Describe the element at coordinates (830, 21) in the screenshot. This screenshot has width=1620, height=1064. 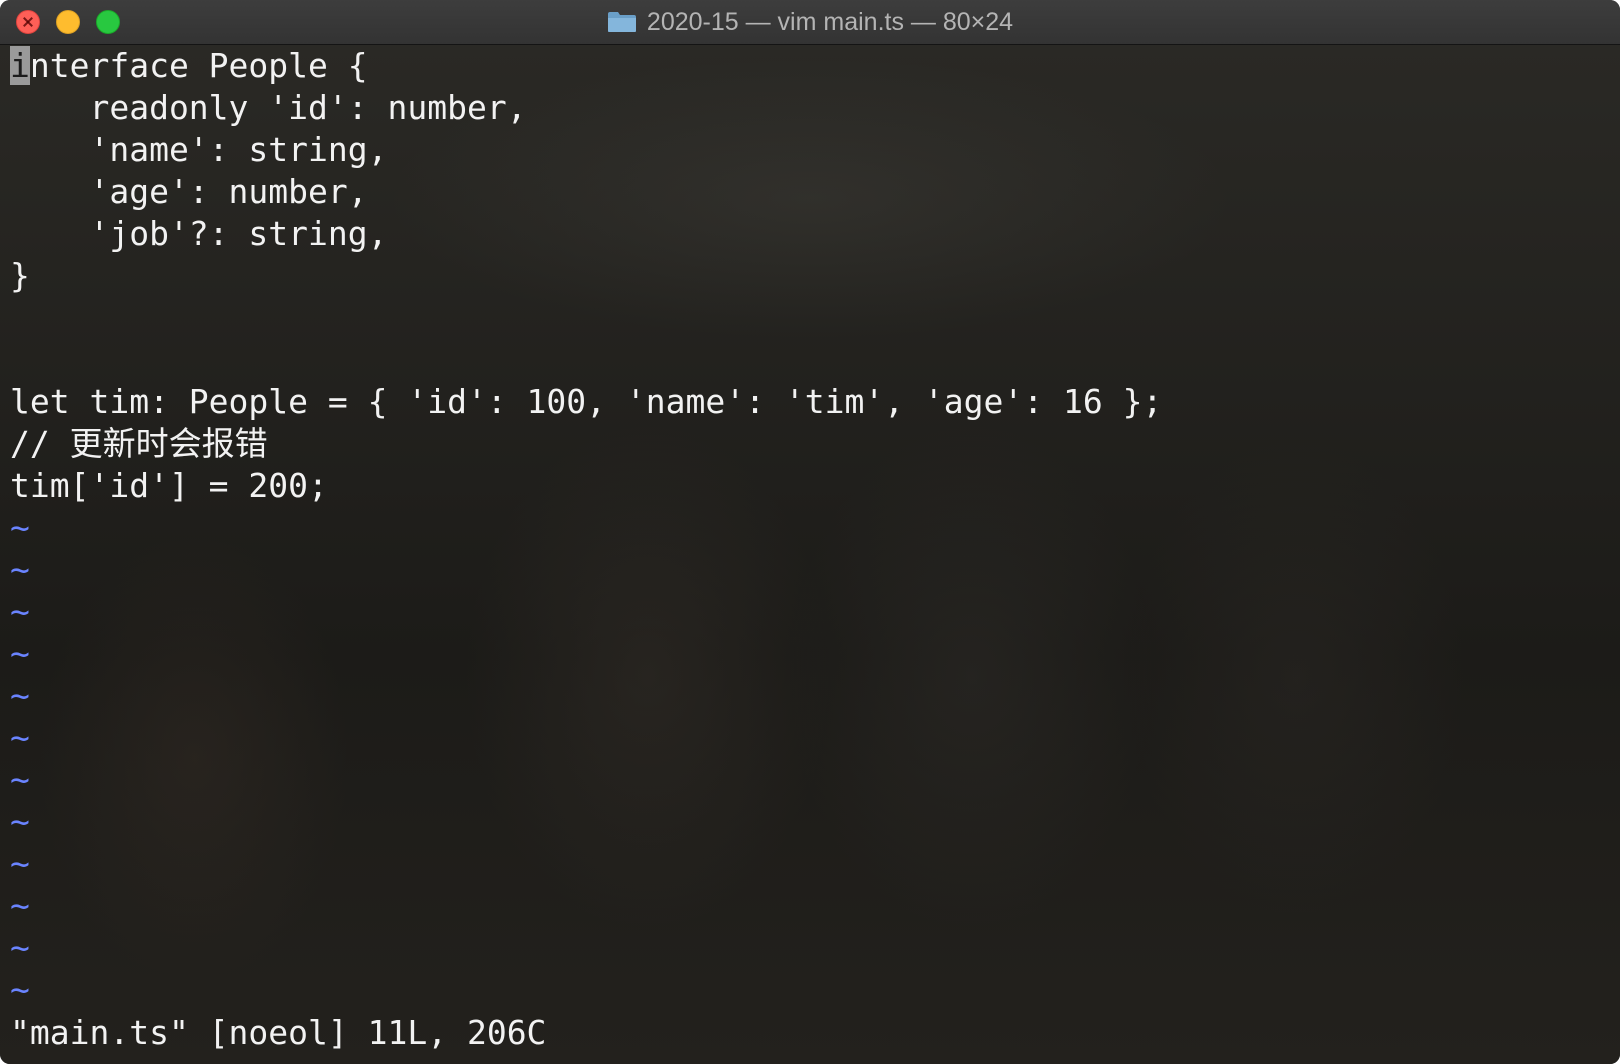
I see `window-title: 2020-15 — vim main.ts — 80×24` at that location.